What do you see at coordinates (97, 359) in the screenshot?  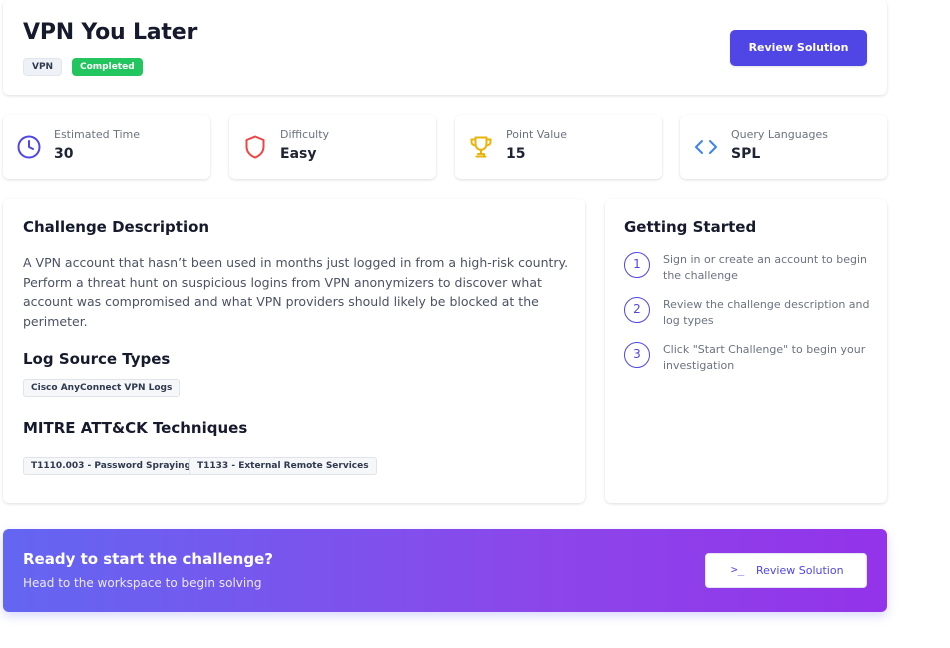 I see `log-source-heading: Log Source Types` at bounding box center [97, 359].